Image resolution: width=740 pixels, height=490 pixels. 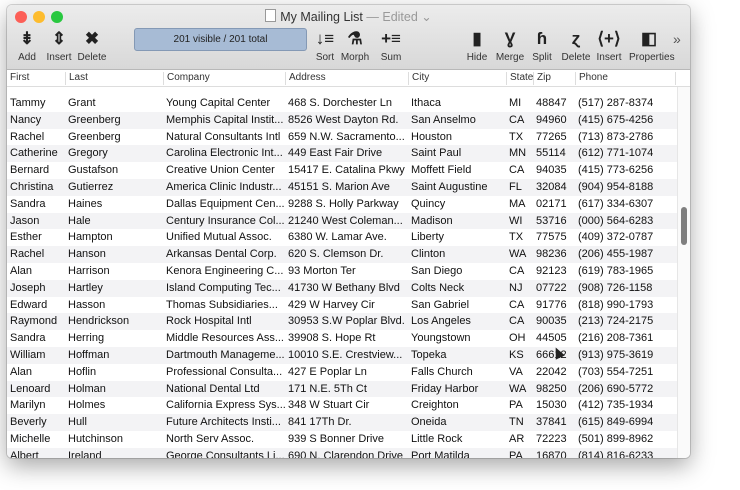 I want to click on cell-city: Madison, so click(x=432, y=221).